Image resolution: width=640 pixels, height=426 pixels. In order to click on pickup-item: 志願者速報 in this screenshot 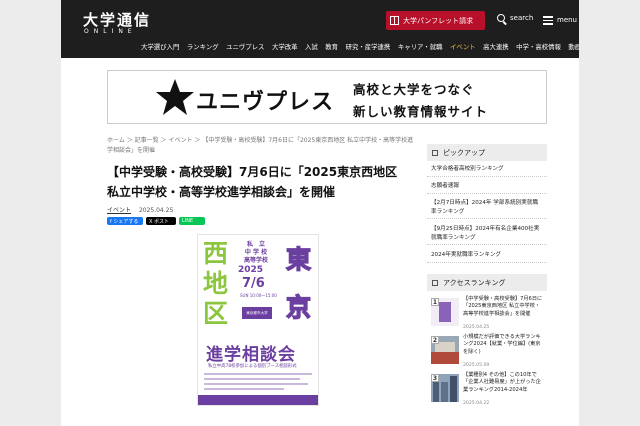, I will do `click(487, 188)`.